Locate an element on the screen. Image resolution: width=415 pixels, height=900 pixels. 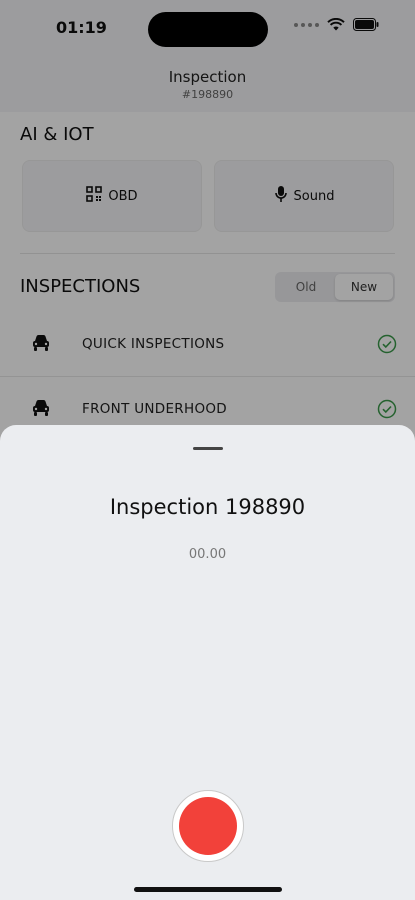
sheet-title: Inspection 198890 is located at coordinates (207, 507).